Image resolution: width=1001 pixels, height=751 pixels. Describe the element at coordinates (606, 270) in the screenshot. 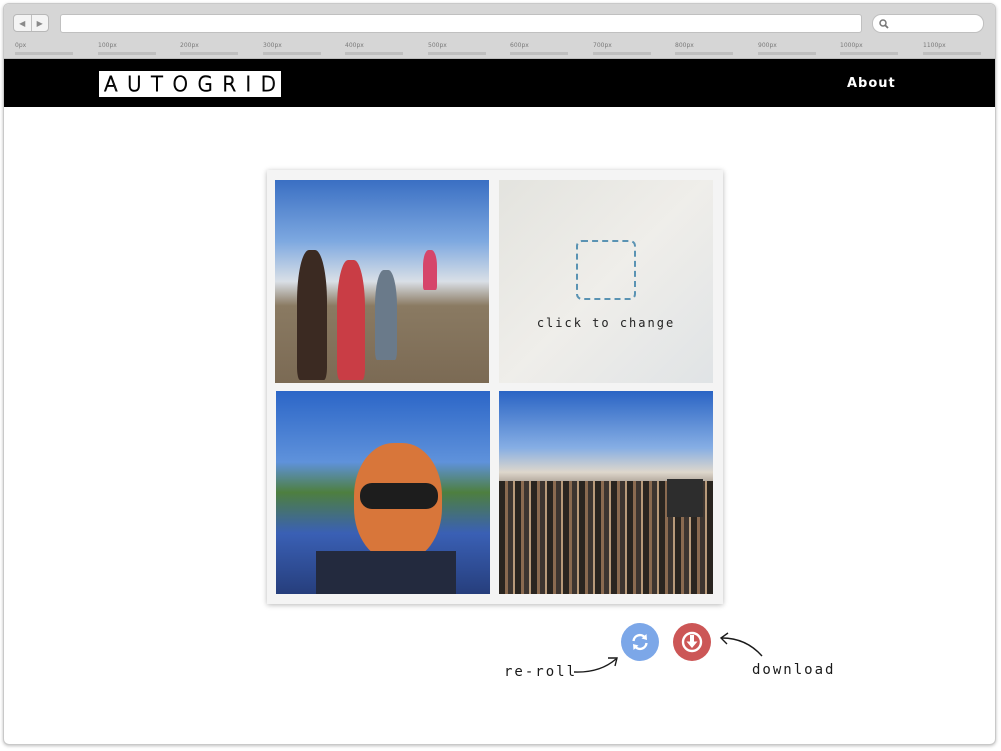

I see `dashed-drop-target-icon` at that location.